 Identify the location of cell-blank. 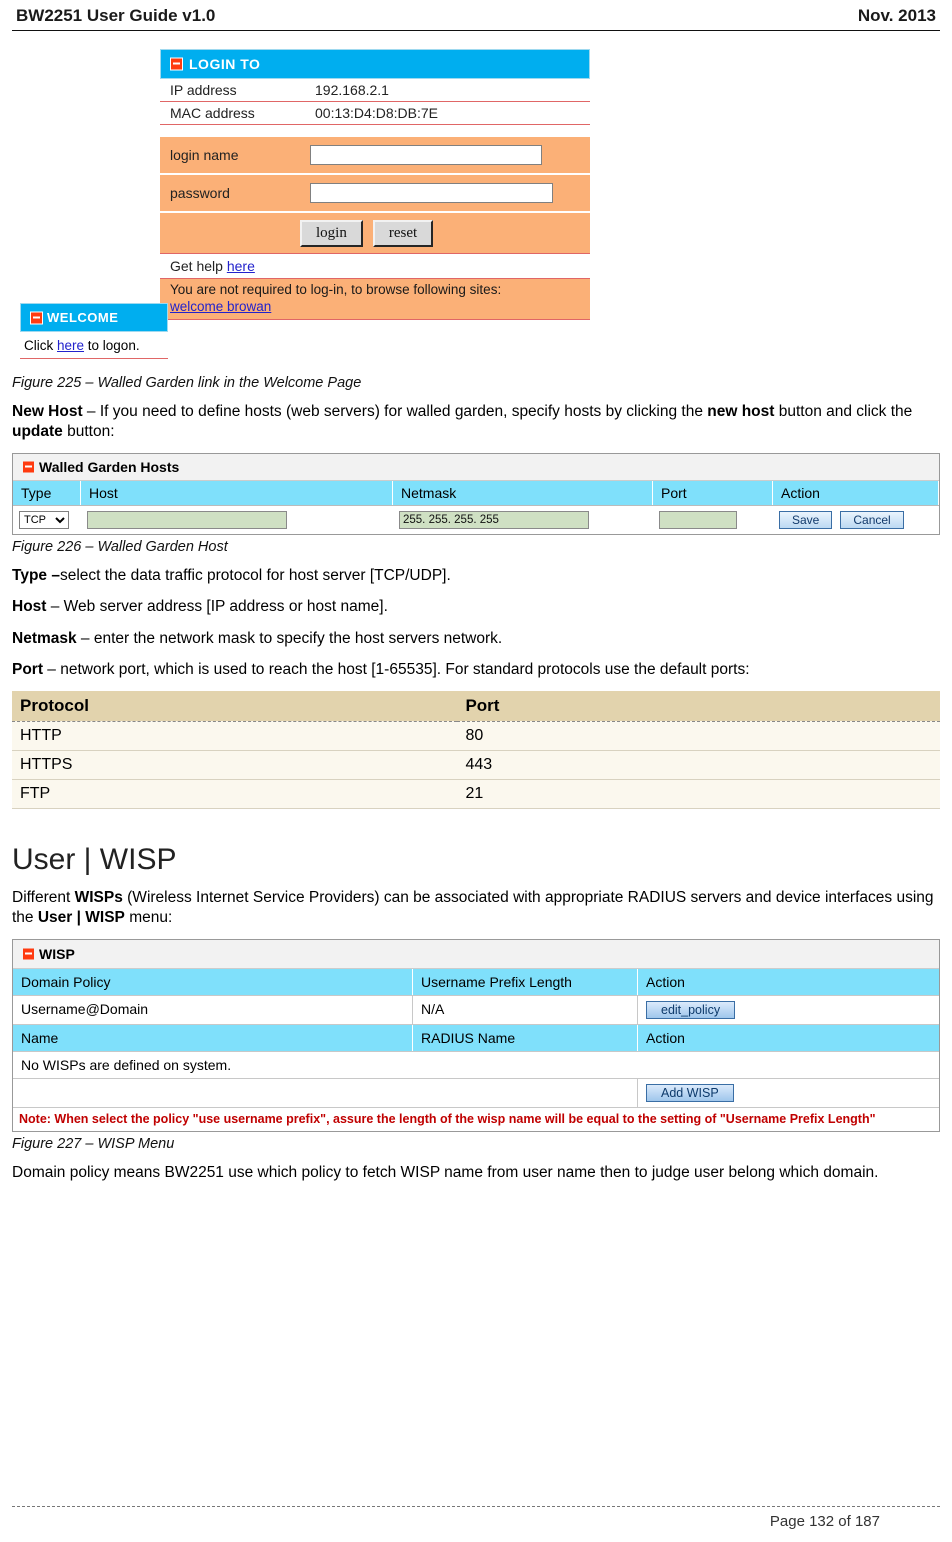
(325, 1093).